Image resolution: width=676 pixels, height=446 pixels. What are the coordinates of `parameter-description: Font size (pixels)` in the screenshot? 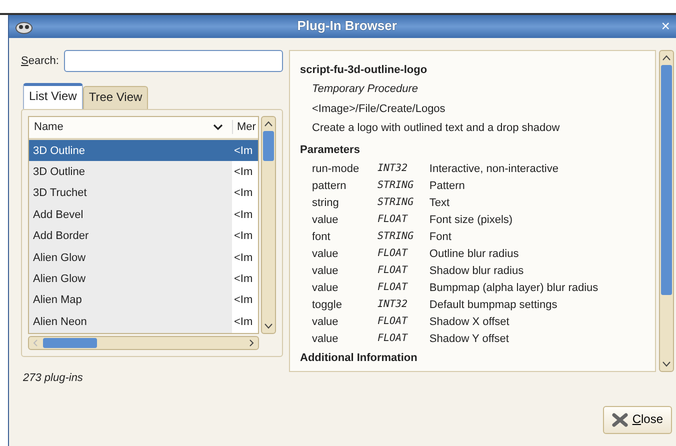 It's located at (471, 220).